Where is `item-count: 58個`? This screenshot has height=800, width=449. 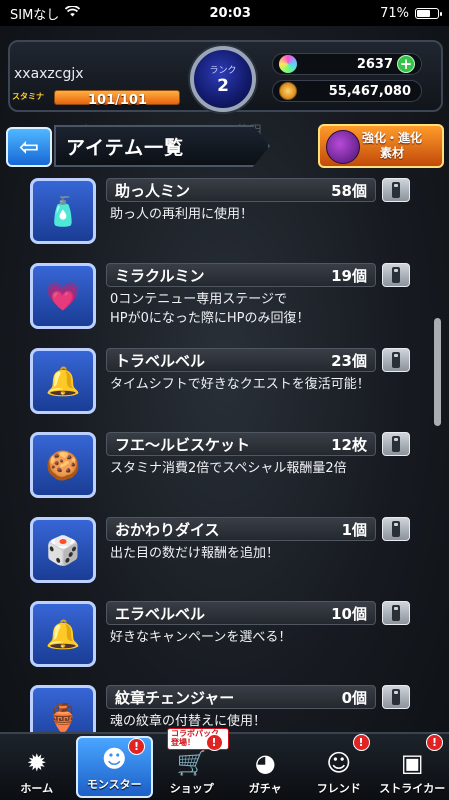 item-count: 58個 is located at coordinates (349, 190).